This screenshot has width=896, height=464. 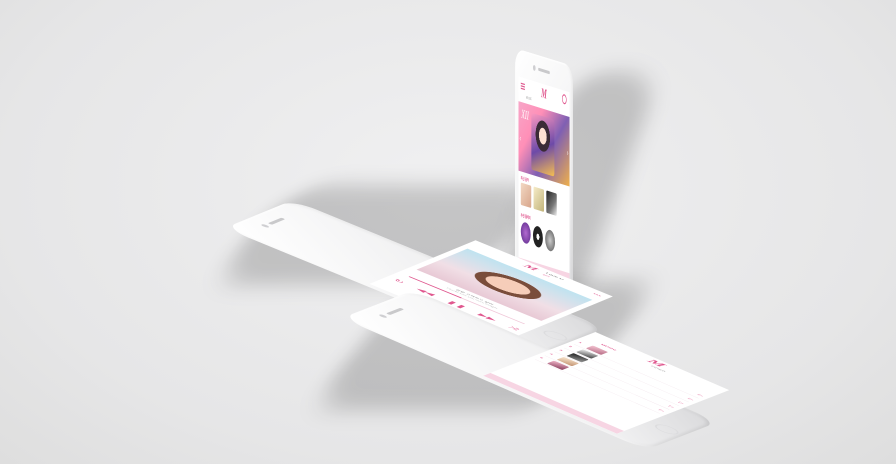 What do you see at coordinates (564, 99) in the screenshot?
I see `search-icon` at bounding box center [564, 99].